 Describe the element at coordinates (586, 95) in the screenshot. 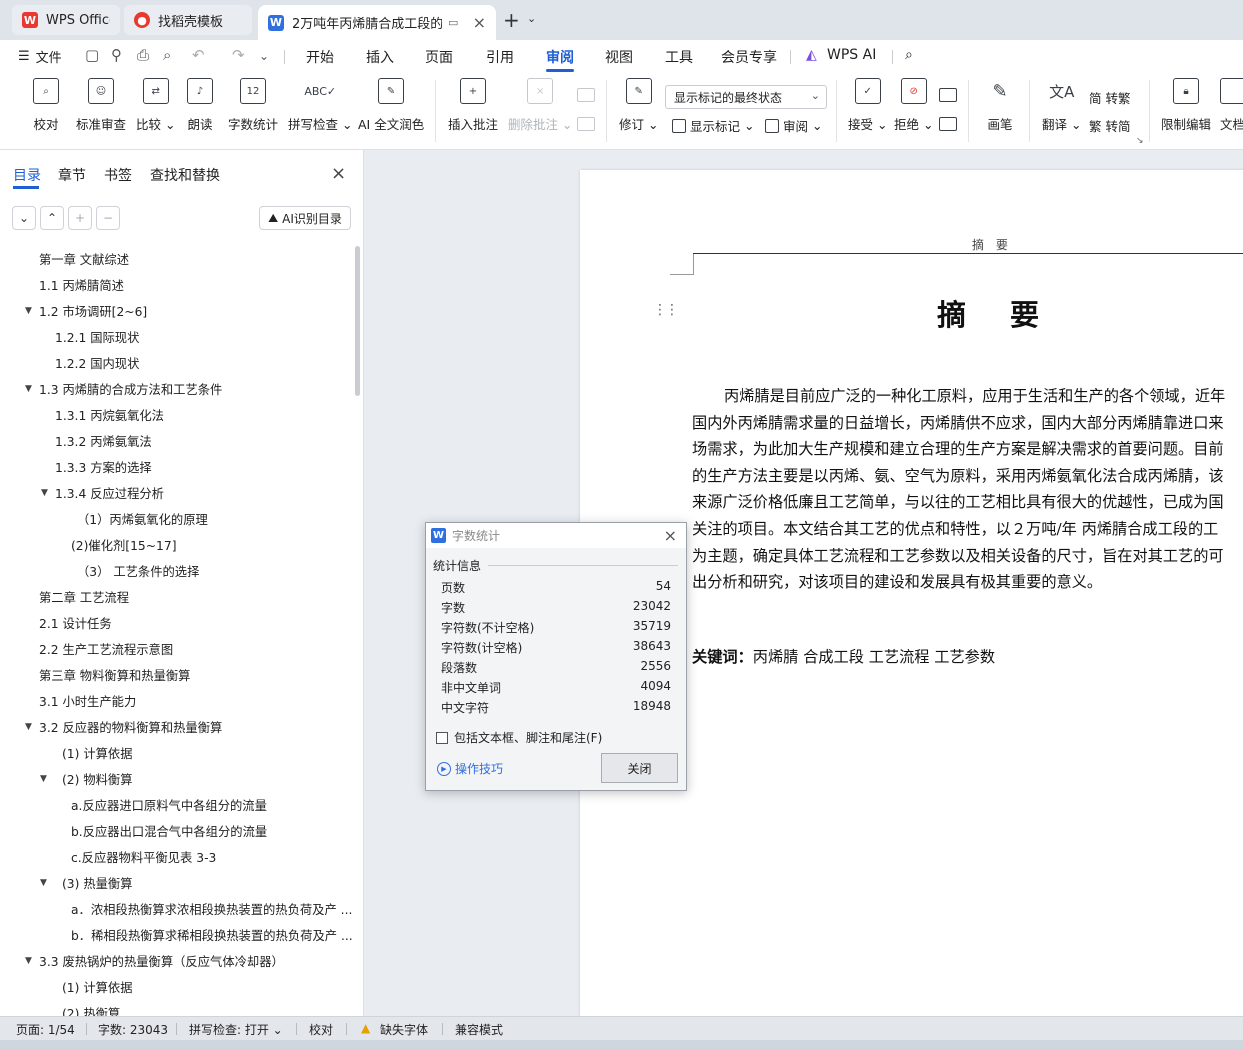

I see `prev-comment-icon` at that location.